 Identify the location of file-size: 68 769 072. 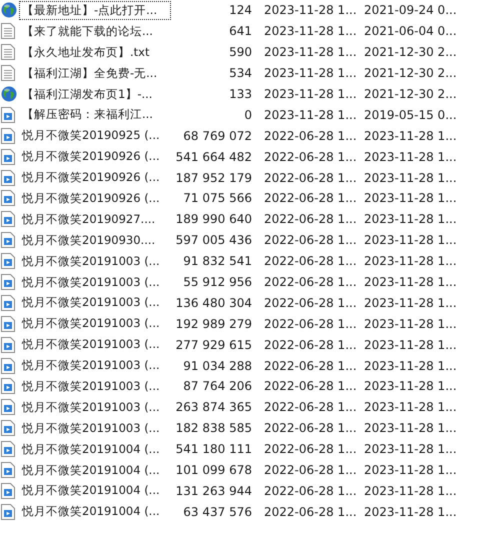
(217, 135).